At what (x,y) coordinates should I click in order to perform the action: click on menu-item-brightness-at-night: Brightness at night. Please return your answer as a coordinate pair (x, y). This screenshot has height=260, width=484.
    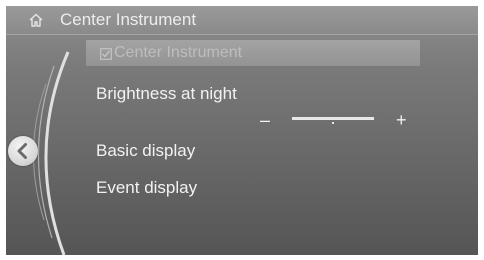
    Looking at the image, I should click on (166, 94).